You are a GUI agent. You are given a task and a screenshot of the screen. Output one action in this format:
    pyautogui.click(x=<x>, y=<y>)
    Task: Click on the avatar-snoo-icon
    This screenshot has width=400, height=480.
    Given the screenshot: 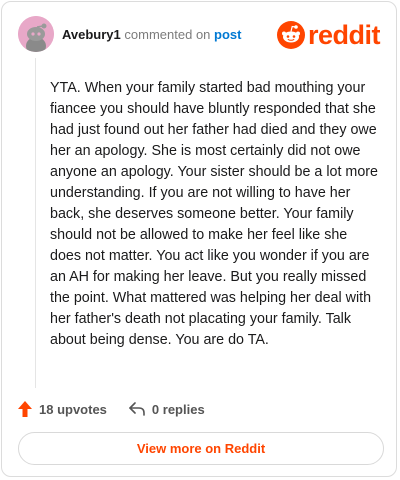 What is the action you would take?
    pyautogui.click(x=36, y=34)
    